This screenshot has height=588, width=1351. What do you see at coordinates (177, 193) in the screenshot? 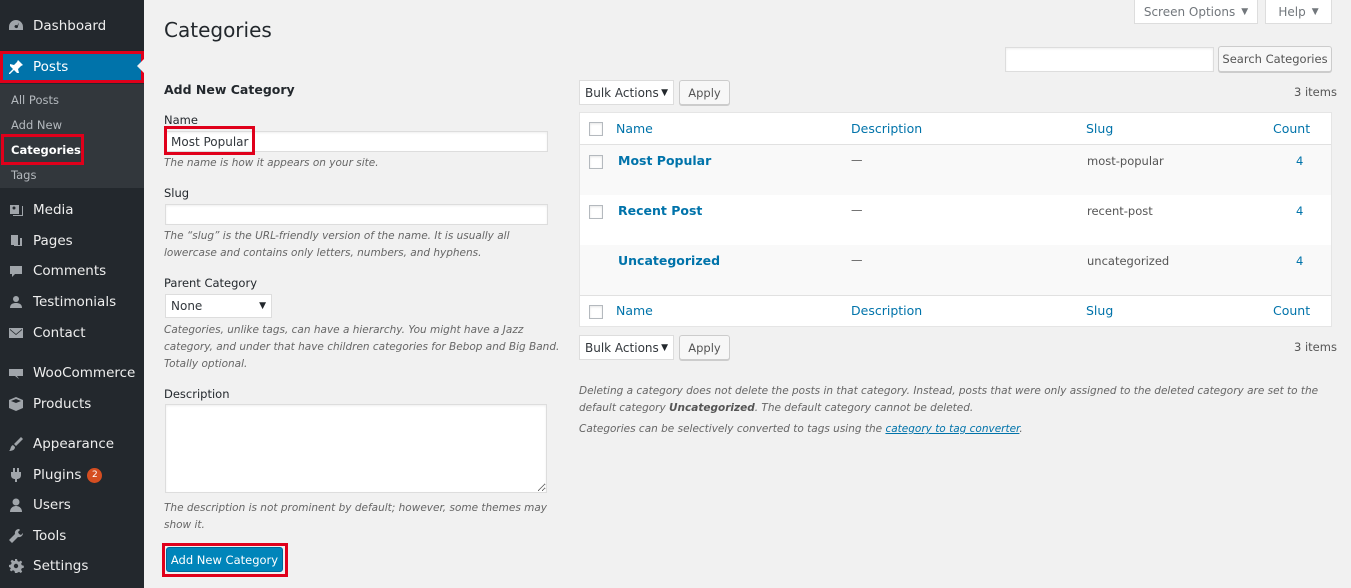
I see `slug-label: Slug` at bounding box center [177, 193].